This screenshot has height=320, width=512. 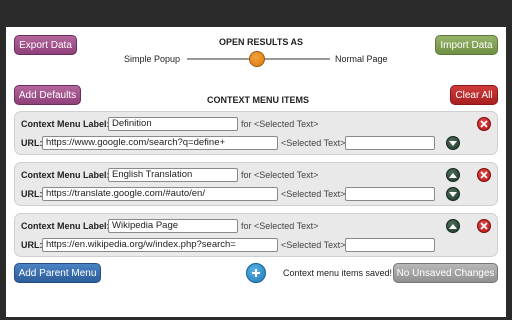 What do you see at coordinates (361, 59) in the screenshot?
I see `normal-page-label: Normal Page` at bounding box center [361, 59].